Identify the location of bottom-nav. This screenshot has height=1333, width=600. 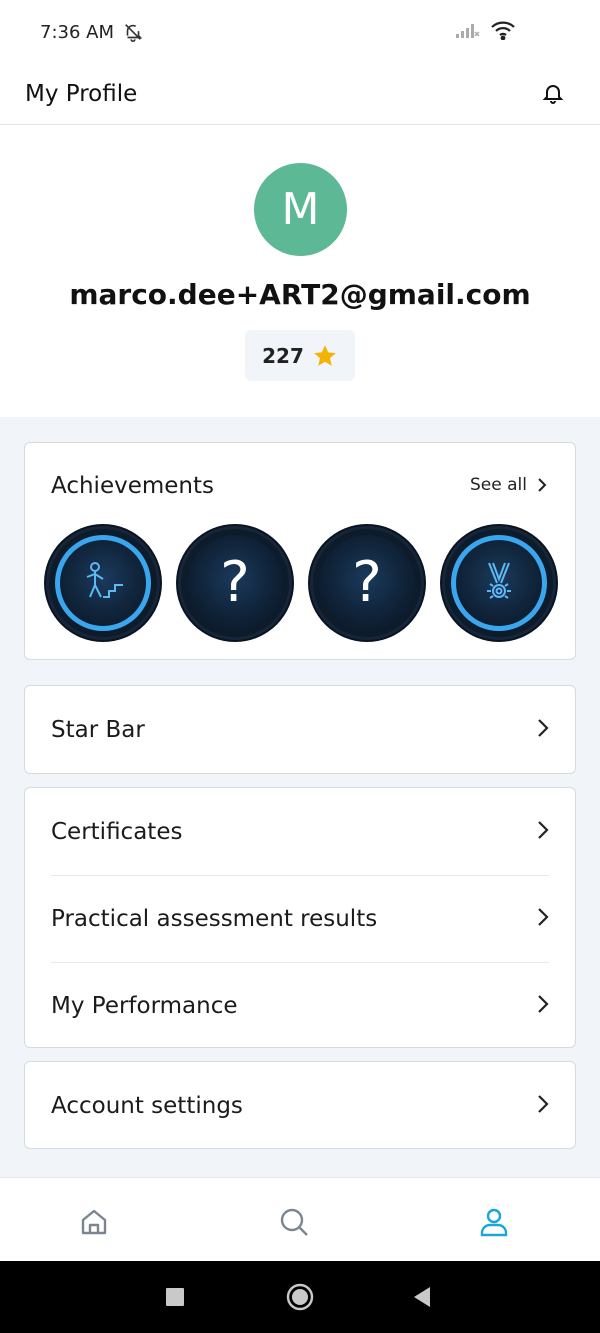
(300, 1219).